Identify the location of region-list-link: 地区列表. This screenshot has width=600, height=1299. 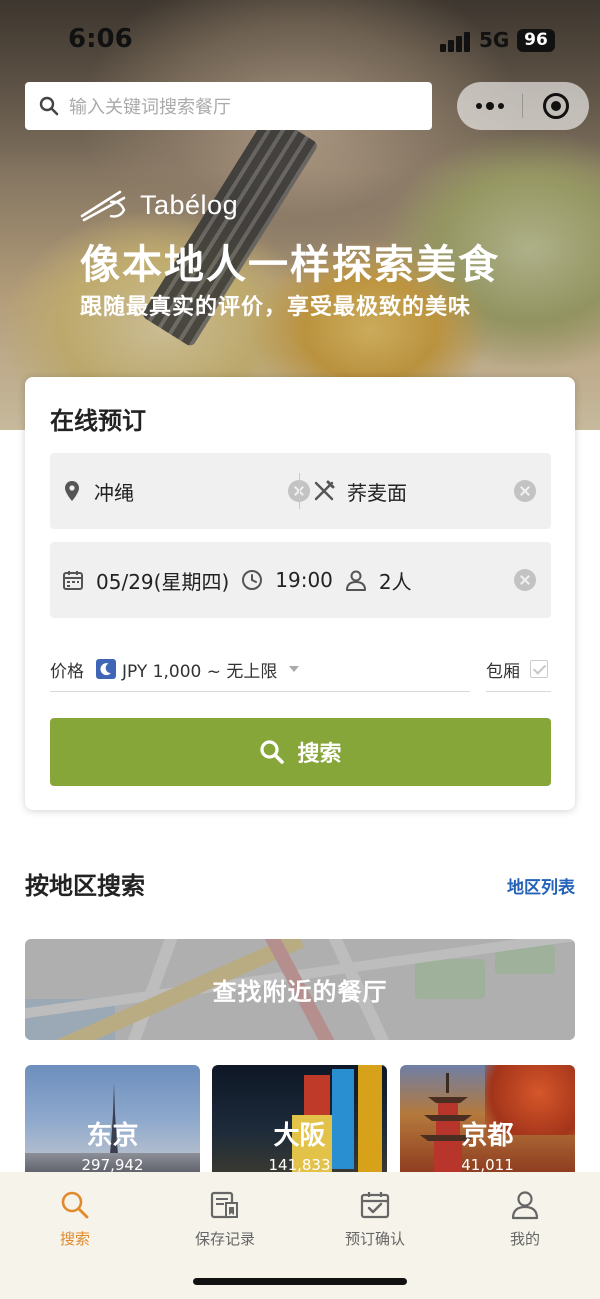
(541, 885).